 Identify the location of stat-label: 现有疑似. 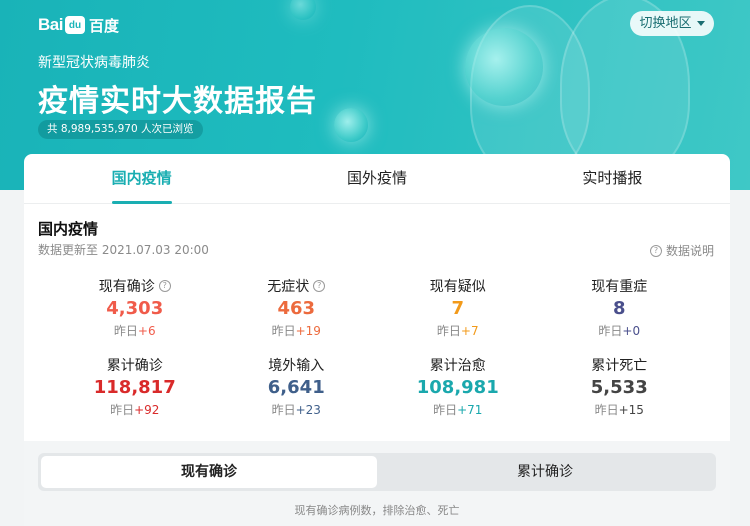
(457, 287).